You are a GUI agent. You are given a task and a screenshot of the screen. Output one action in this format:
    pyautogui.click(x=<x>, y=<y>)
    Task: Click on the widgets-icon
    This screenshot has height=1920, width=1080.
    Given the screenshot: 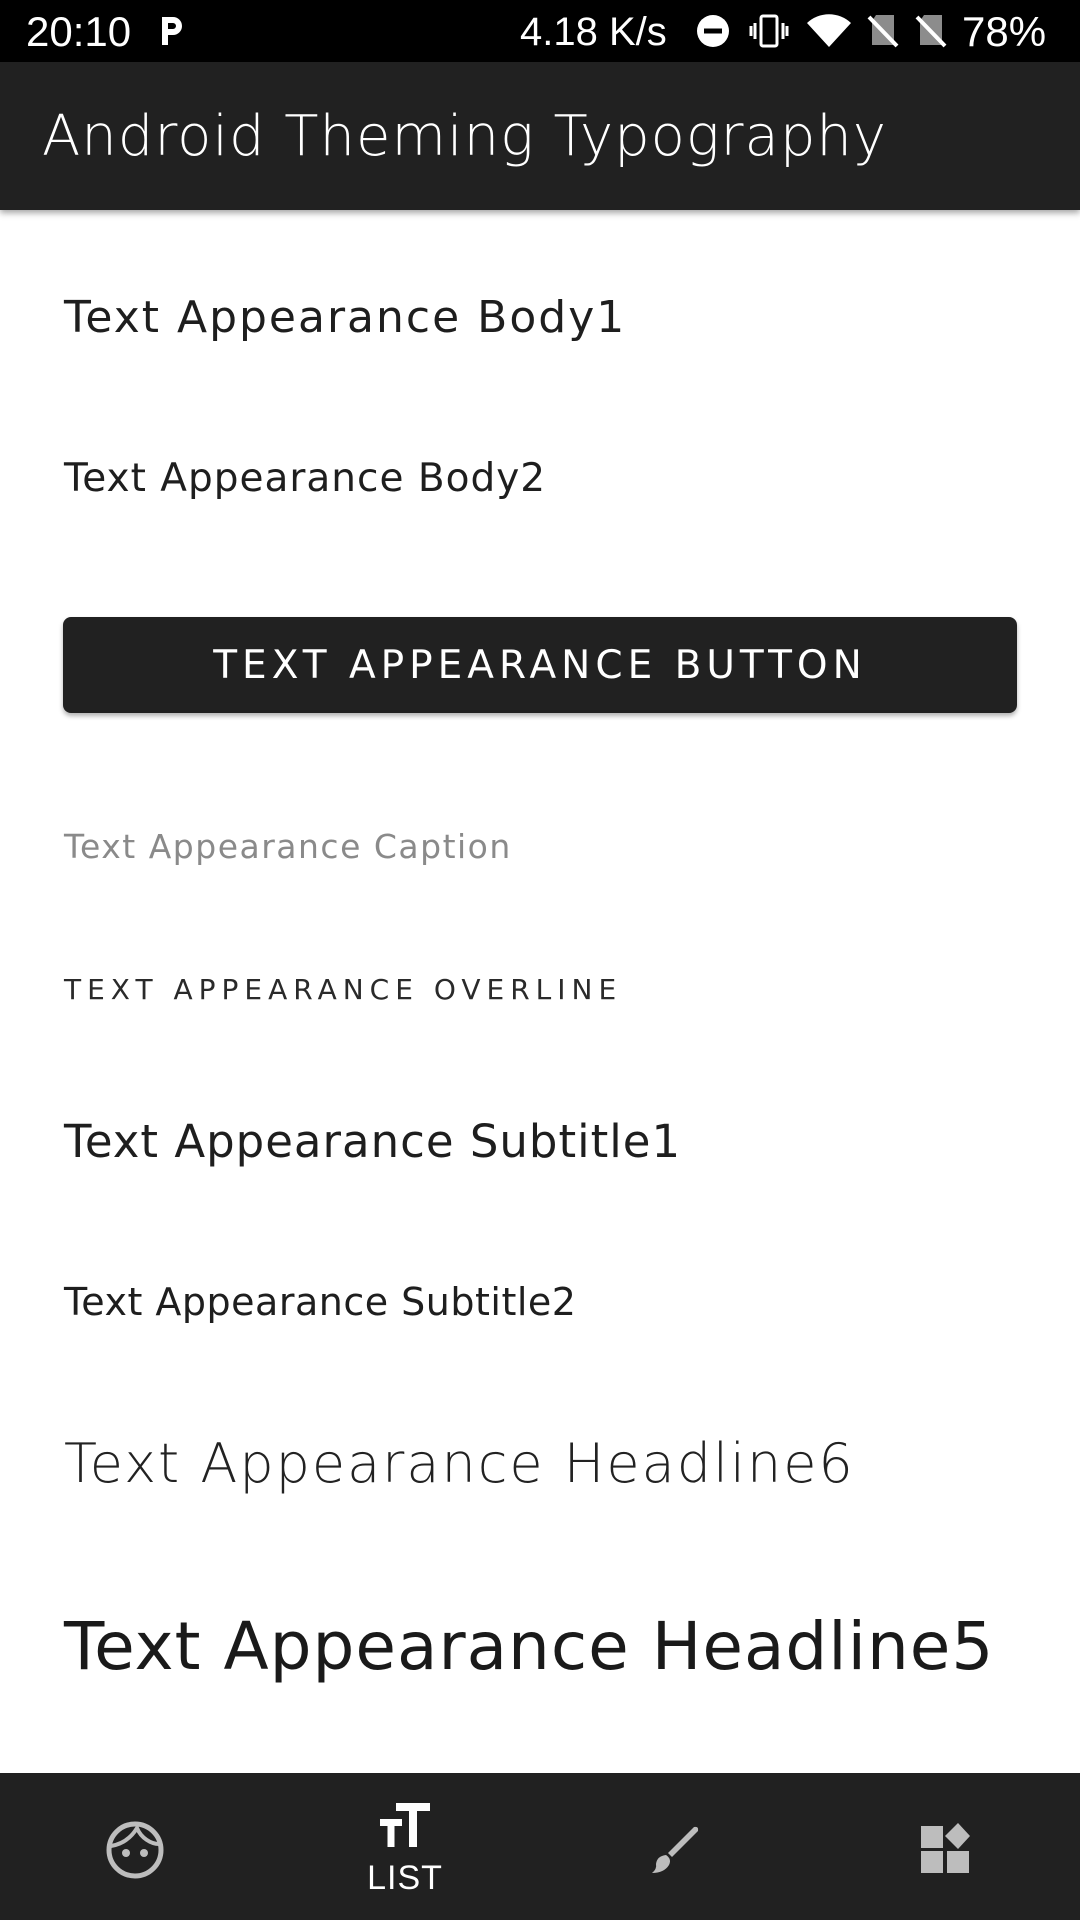 What is the action you would take?
    pyautogui.click(x=945, y=1848)
    